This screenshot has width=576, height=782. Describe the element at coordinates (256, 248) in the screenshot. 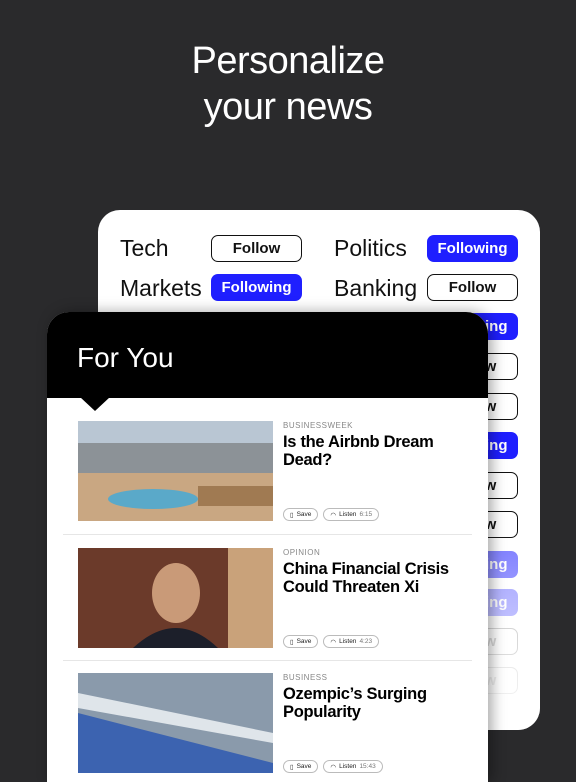

I see `follow-button-tech: Follow` at that location.